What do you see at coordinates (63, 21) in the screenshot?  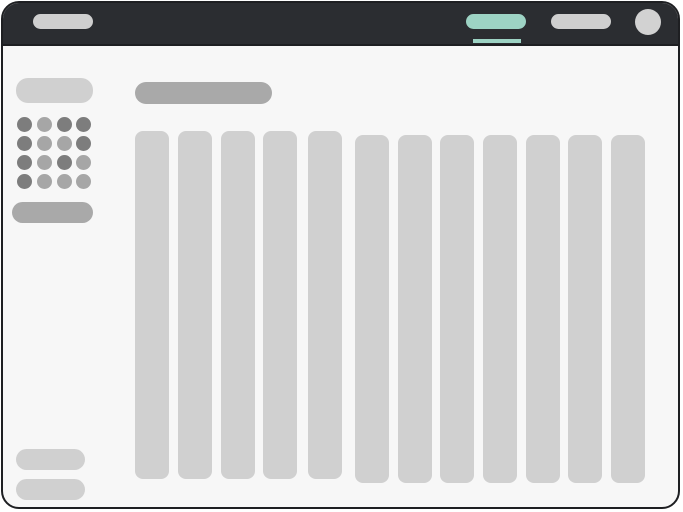 I see `app-logo` at bounding box center [63, 21].